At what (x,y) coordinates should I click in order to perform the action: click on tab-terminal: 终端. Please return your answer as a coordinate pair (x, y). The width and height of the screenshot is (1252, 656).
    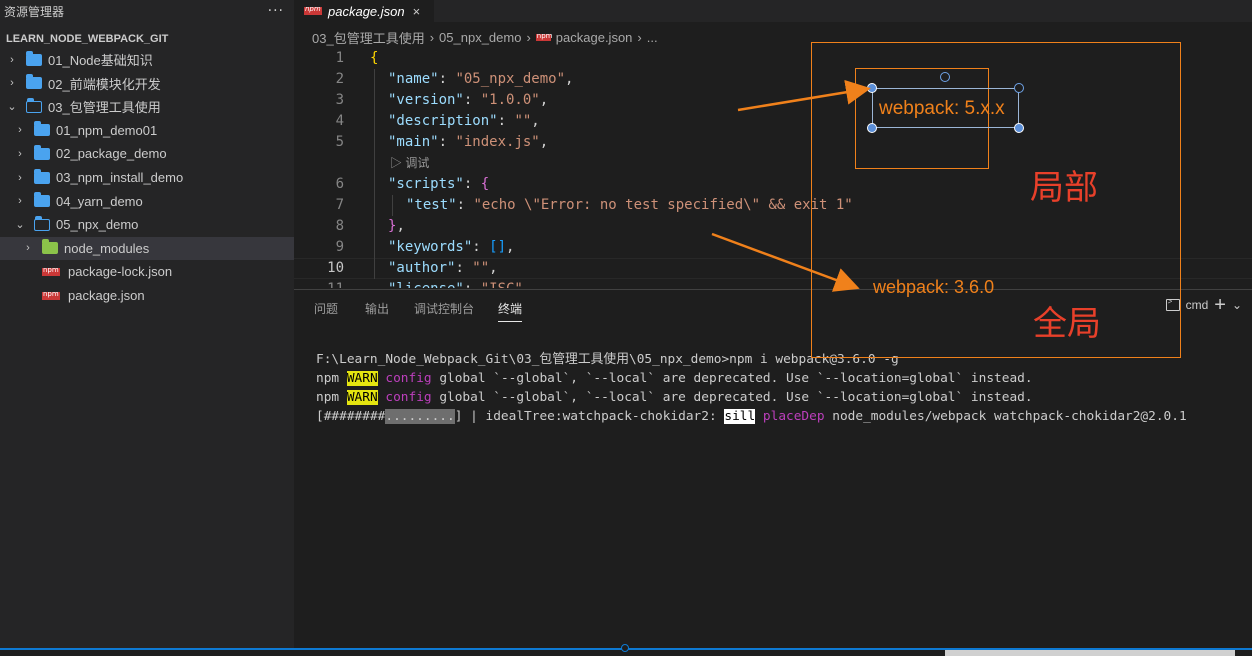
    Looking at the image, I should click on (510, 311).